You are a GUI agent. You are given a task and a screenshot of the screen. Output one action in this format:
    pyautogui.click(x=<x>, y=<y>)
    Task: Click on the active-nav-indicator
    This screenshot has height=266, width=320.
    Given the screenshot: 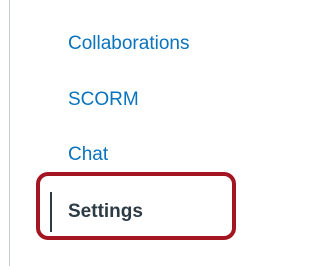 What is the action you would take?
    pyautogui.click(x=51, y=212)
    